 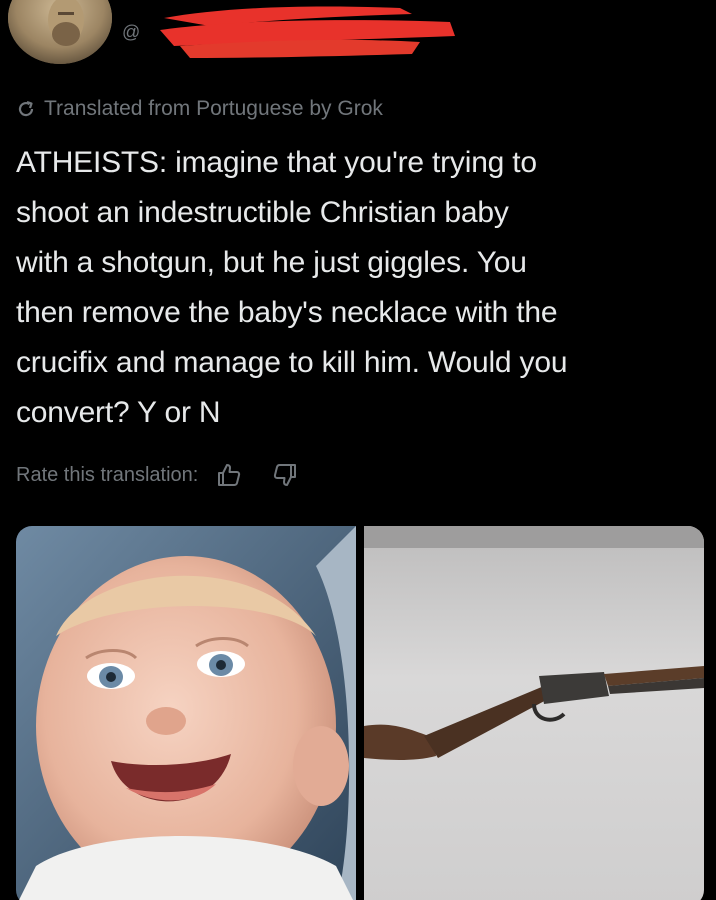 I want to click on rate-label: Rate this translation:, so click(x=107, y=474).